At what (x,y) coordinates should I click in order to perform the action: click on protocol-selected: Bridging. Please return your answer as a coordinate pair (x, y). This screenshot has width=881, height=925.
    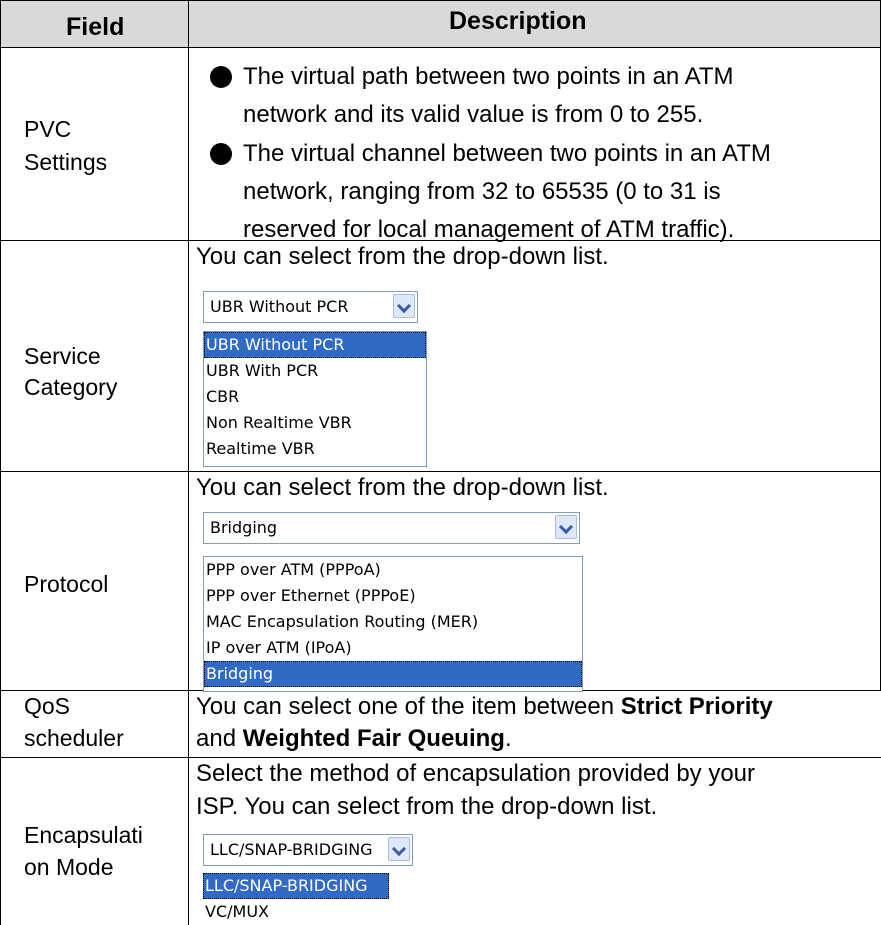
    Looking at the image, I should click on (244, 527).